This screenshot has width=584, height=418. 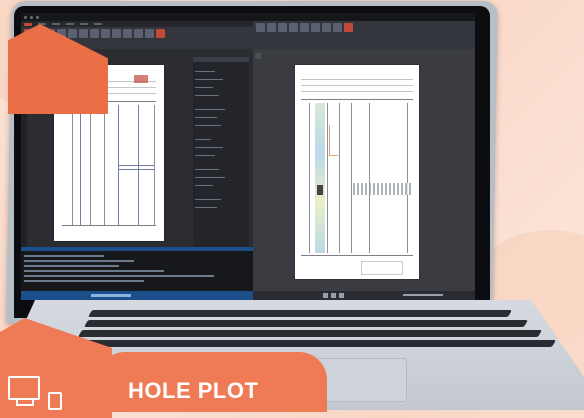 I want to click on logo-icon, so click(x=141, y=79).